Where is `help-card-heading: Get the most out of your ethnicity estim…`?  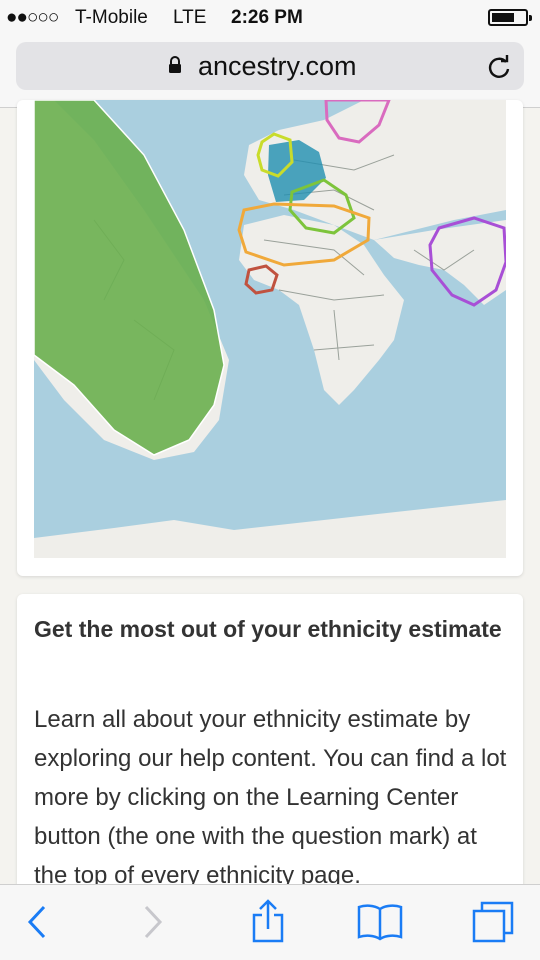 help-card-heading: Get the most out of your ethnicity estim… is located at coordinates (268, 629).